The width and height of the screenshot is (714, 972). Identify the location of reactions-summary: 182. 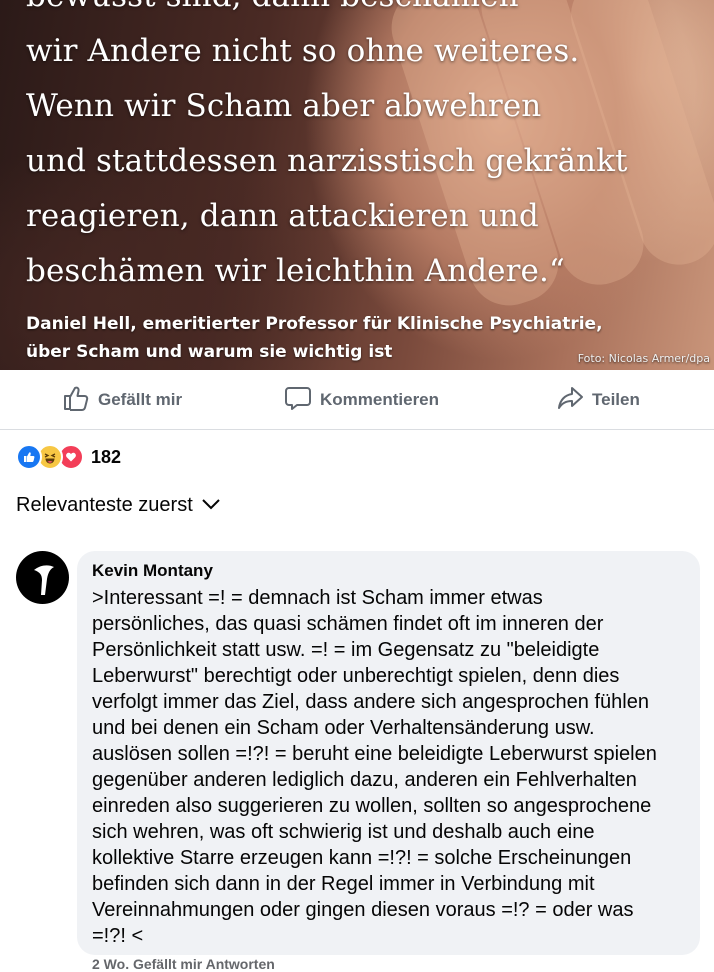
(68, 457).